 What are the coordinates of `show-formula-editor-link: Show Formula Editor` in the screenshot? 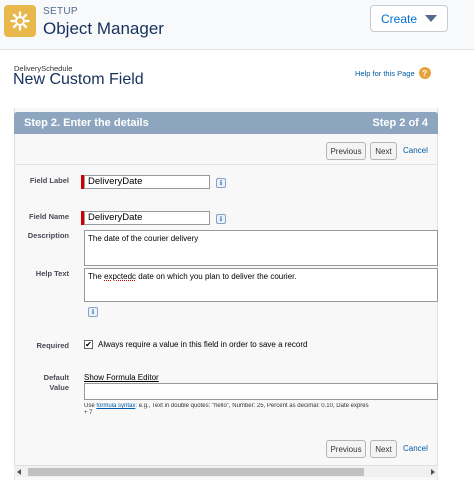 It's located at (121, 377).